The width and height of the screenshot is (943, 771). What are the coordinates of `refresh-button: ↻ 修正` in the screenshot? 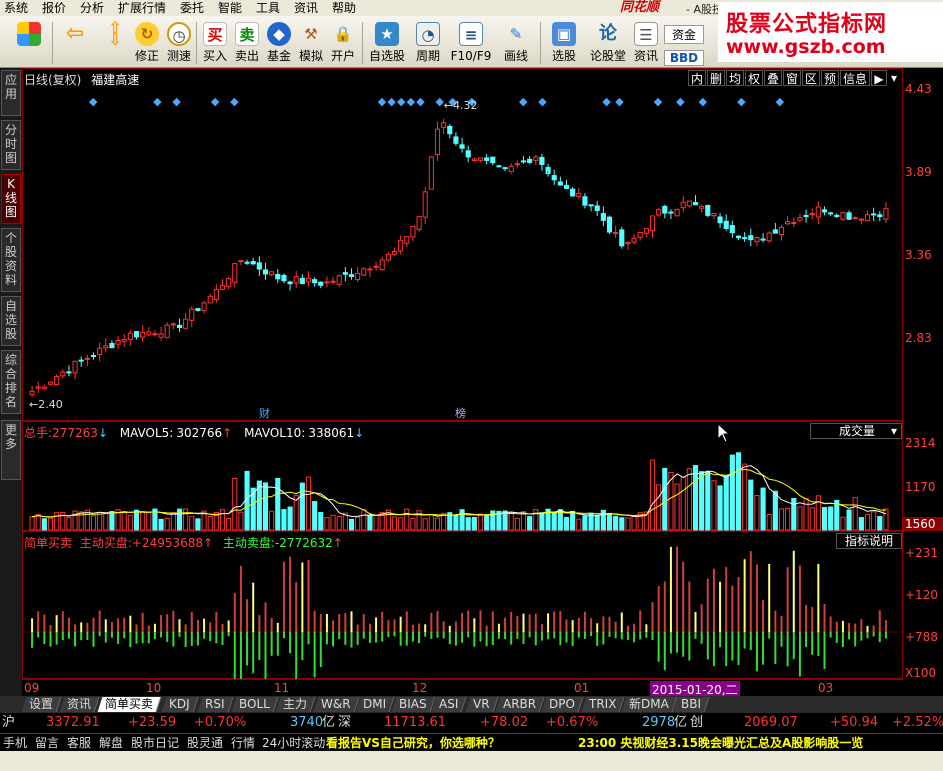 It's located at (147, 43).